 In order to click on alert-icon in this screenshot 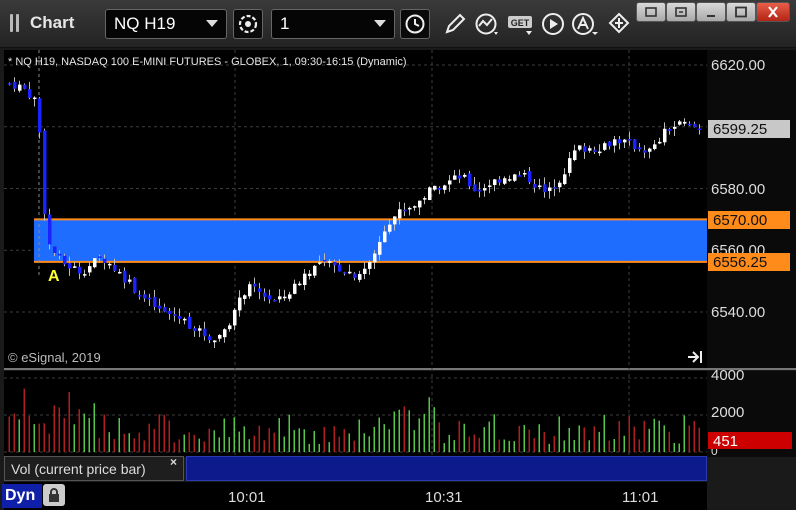, I will do `click(585, 24)`.